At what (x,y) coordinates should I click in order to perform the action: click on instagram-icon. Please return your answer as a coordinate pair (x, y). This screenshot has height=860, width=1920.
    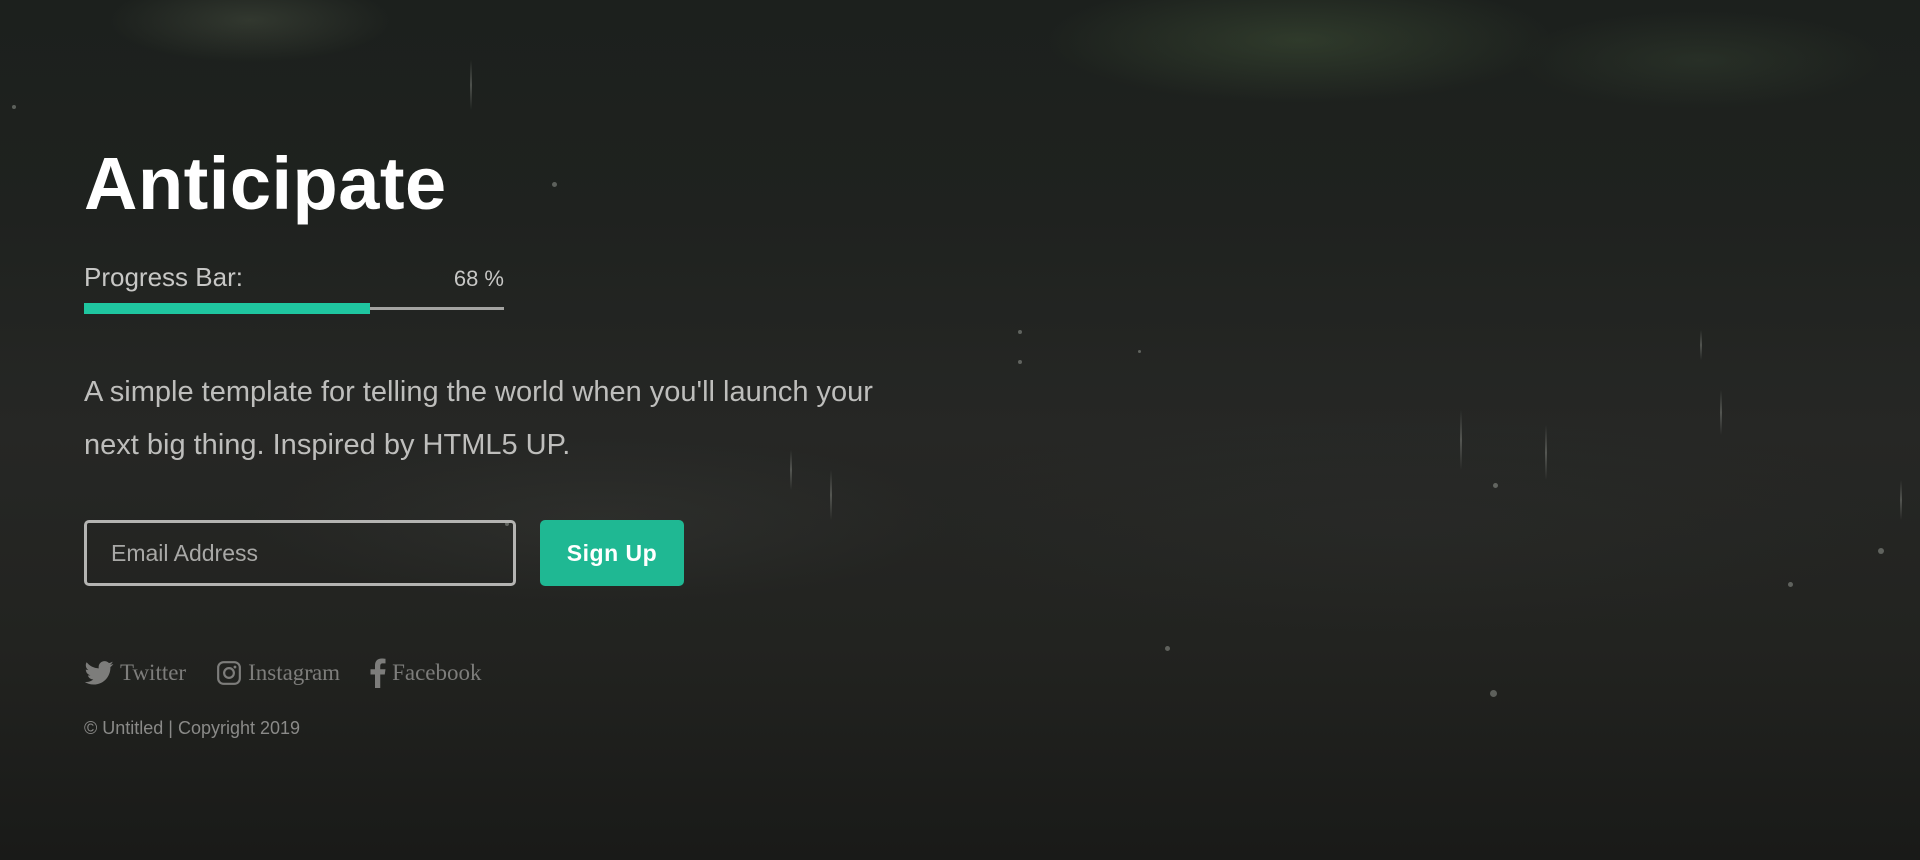
    Looking at the image, I should click on (232, 673).